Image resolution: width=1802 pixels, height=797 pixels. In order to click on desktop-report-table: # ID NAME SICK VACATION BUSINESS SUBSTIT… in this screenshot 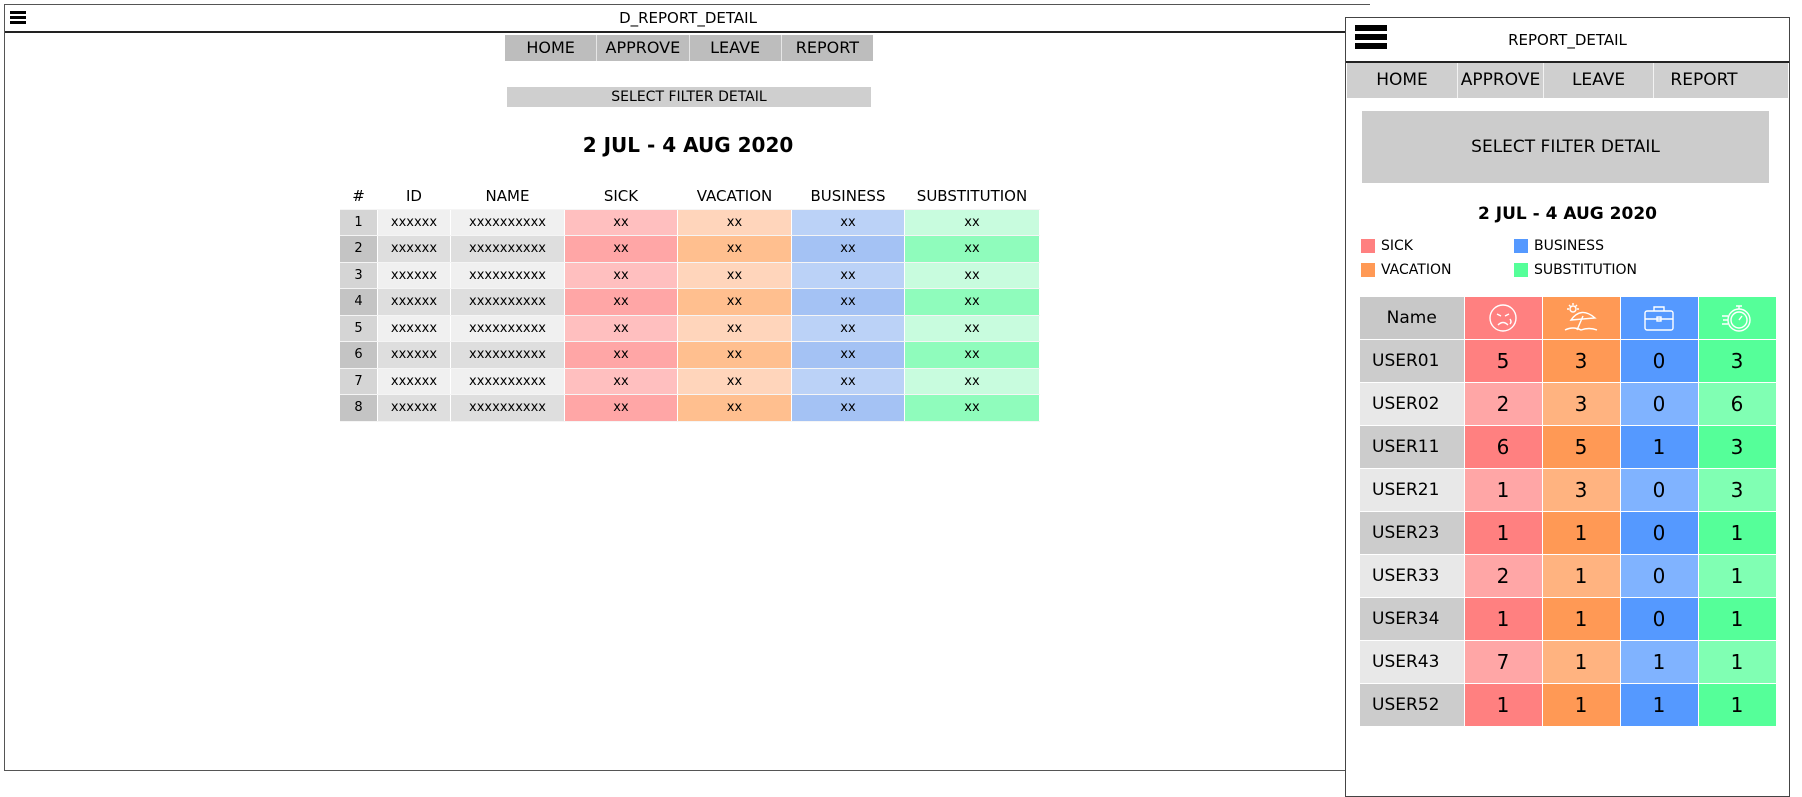, I will do `click(690, 302)`.